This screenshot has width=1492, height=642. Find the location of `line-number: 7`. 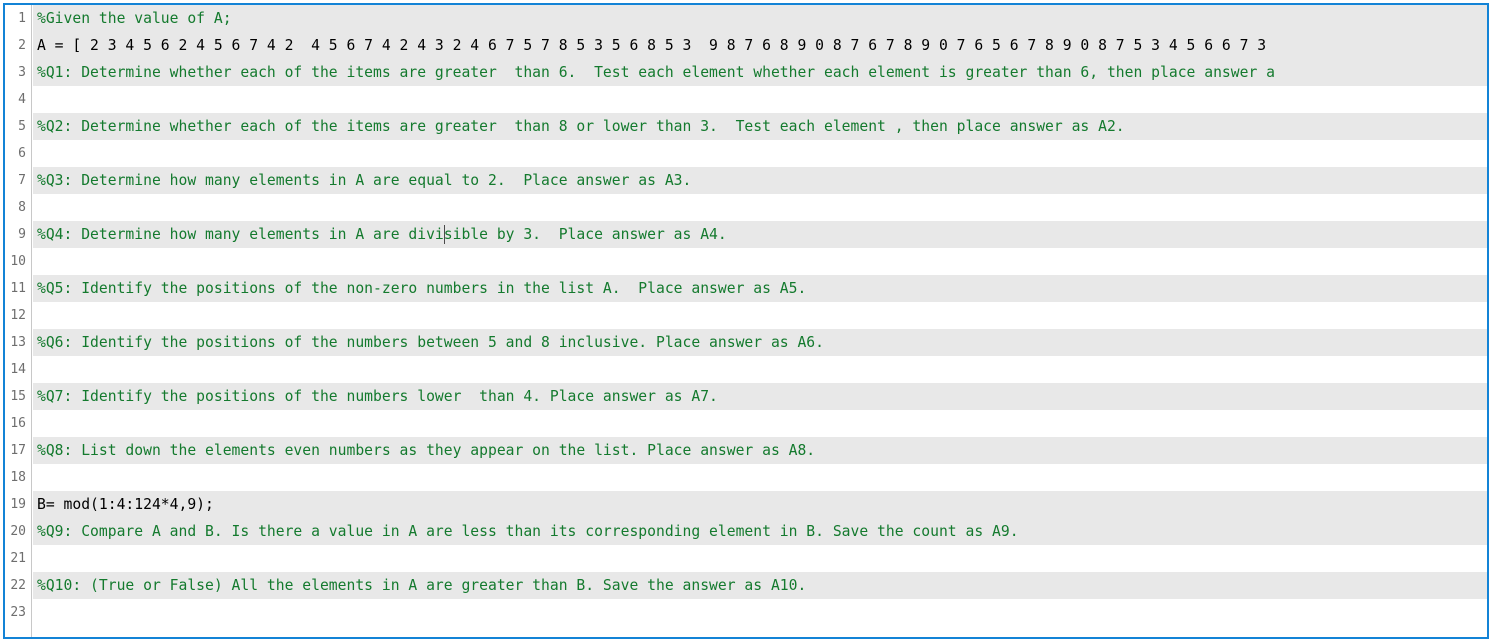

line-number: 7 is located at coordinates (22, 180).